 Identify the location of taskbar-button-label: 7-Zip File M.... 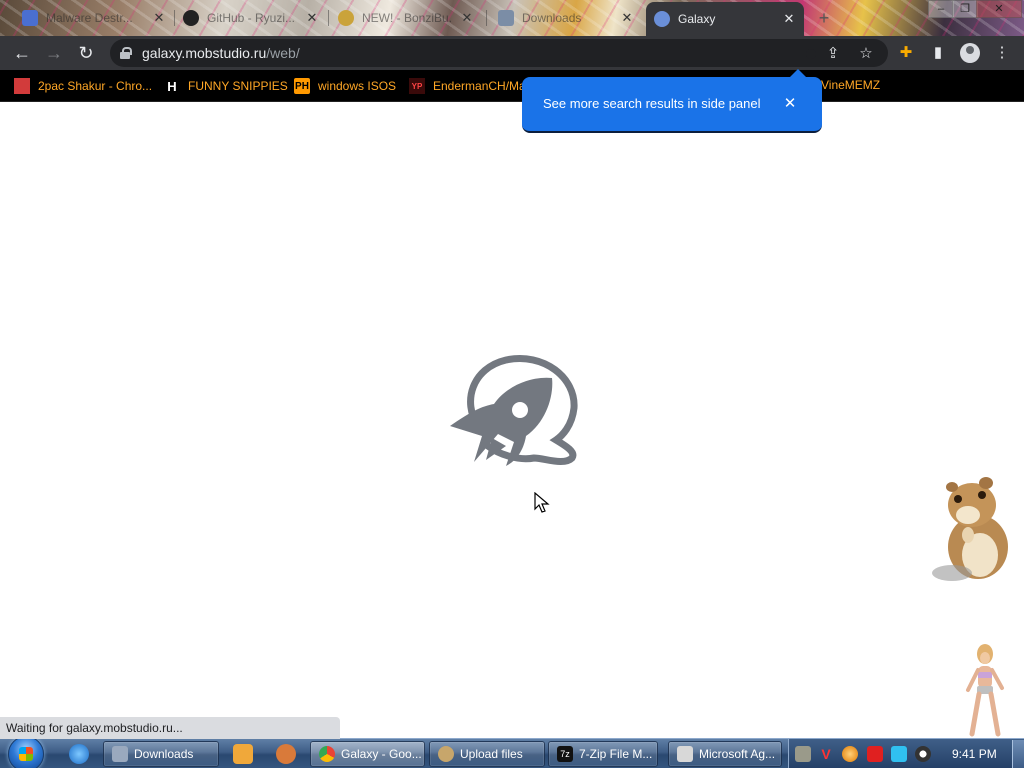
(616, 754).